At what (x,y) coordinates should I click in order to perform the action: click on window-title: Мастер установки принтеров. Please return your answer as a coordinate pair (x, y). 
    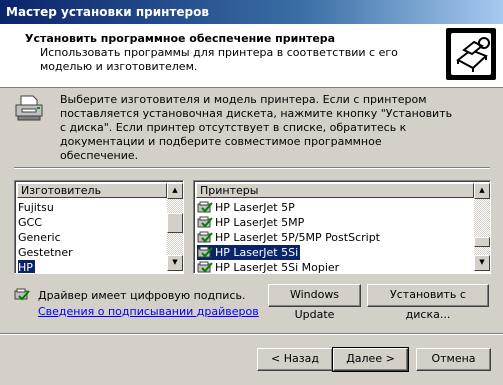
    Looking at the image, I should click on (107, 12).